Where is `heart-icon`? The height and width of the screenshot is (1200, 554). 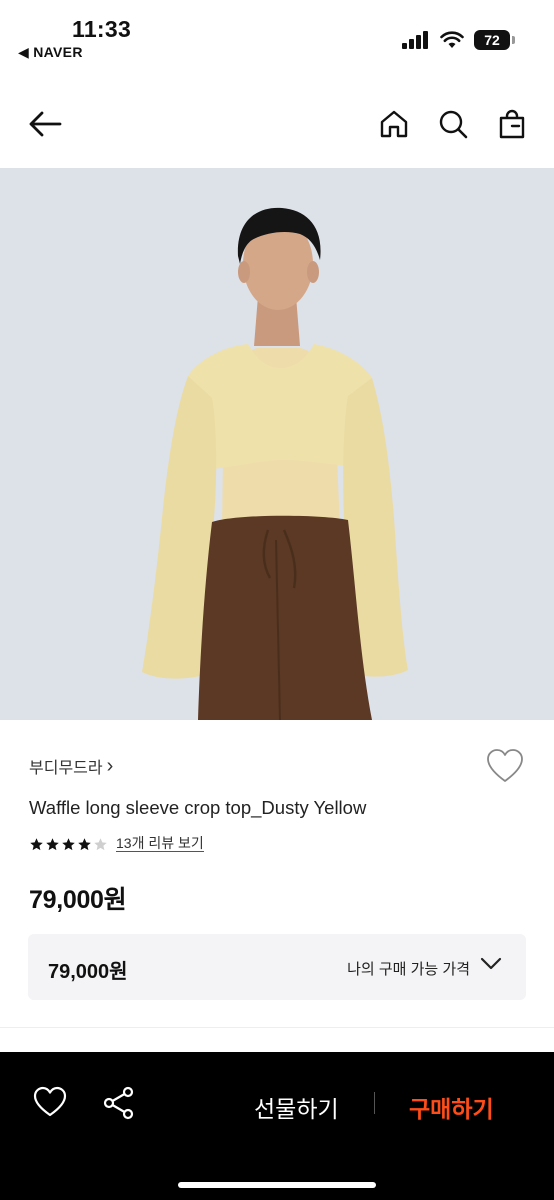
heart-icon is located at coordinates (51, 1104).